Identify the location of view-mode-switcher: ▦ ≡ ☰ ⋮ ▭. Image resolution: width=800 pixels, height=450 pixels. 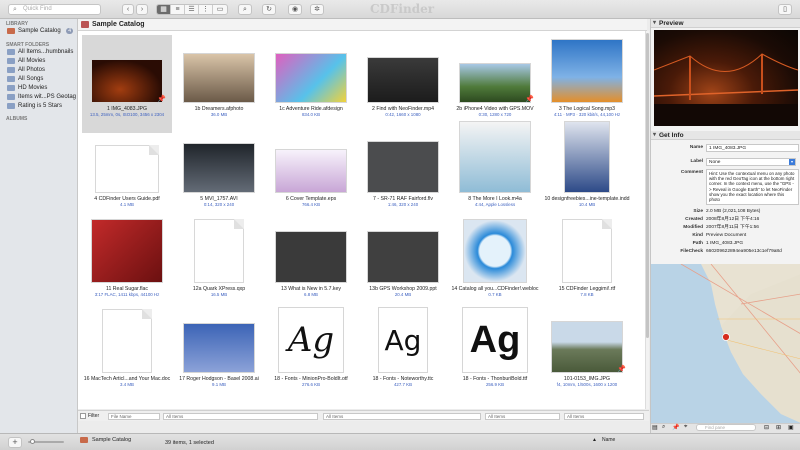
(192, 9).